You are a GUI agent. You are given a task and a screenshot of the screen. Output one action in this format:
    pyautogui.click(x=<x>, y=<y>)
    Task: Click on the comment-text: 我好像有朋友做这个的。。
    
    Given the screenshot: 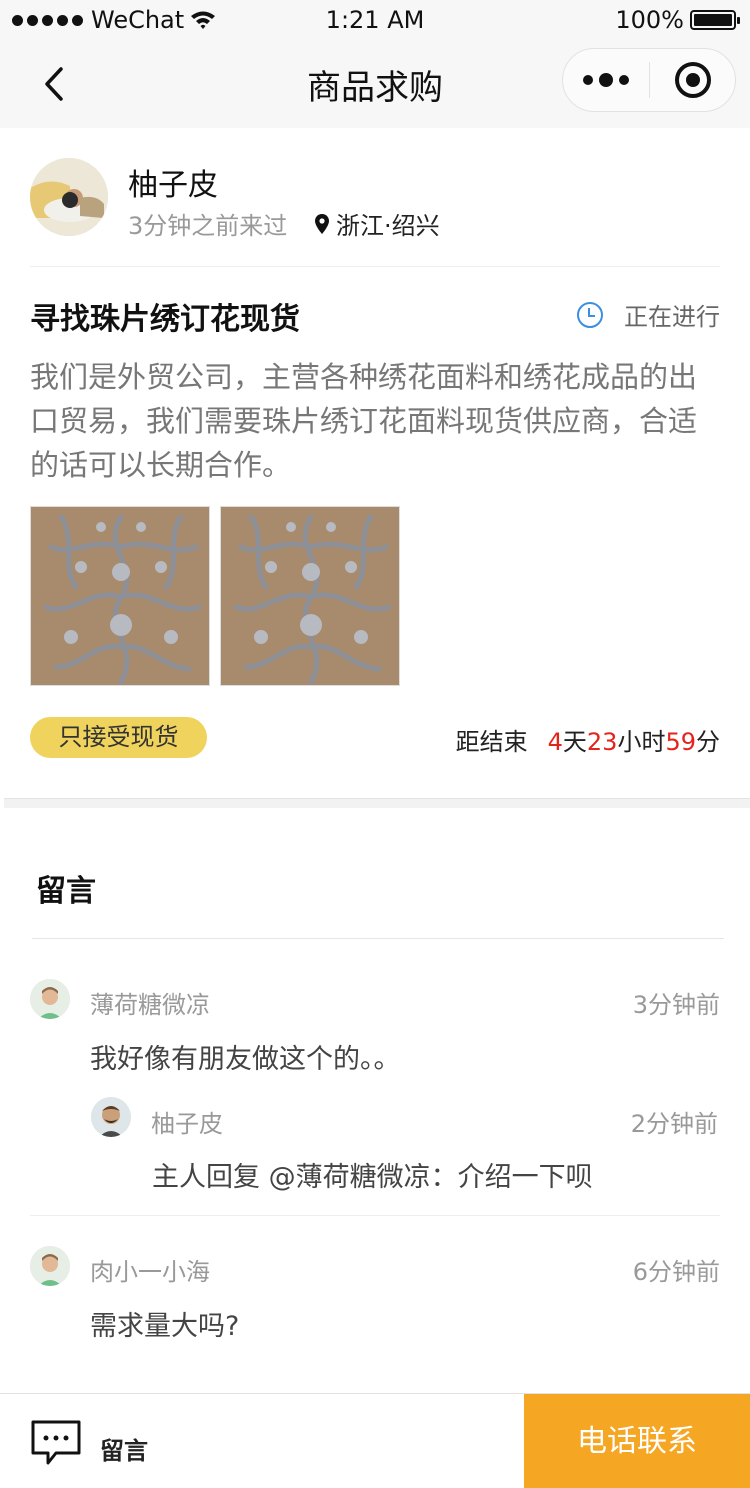 What is the action you would take?
    pyautogui.click(x=245, y=1059)
    